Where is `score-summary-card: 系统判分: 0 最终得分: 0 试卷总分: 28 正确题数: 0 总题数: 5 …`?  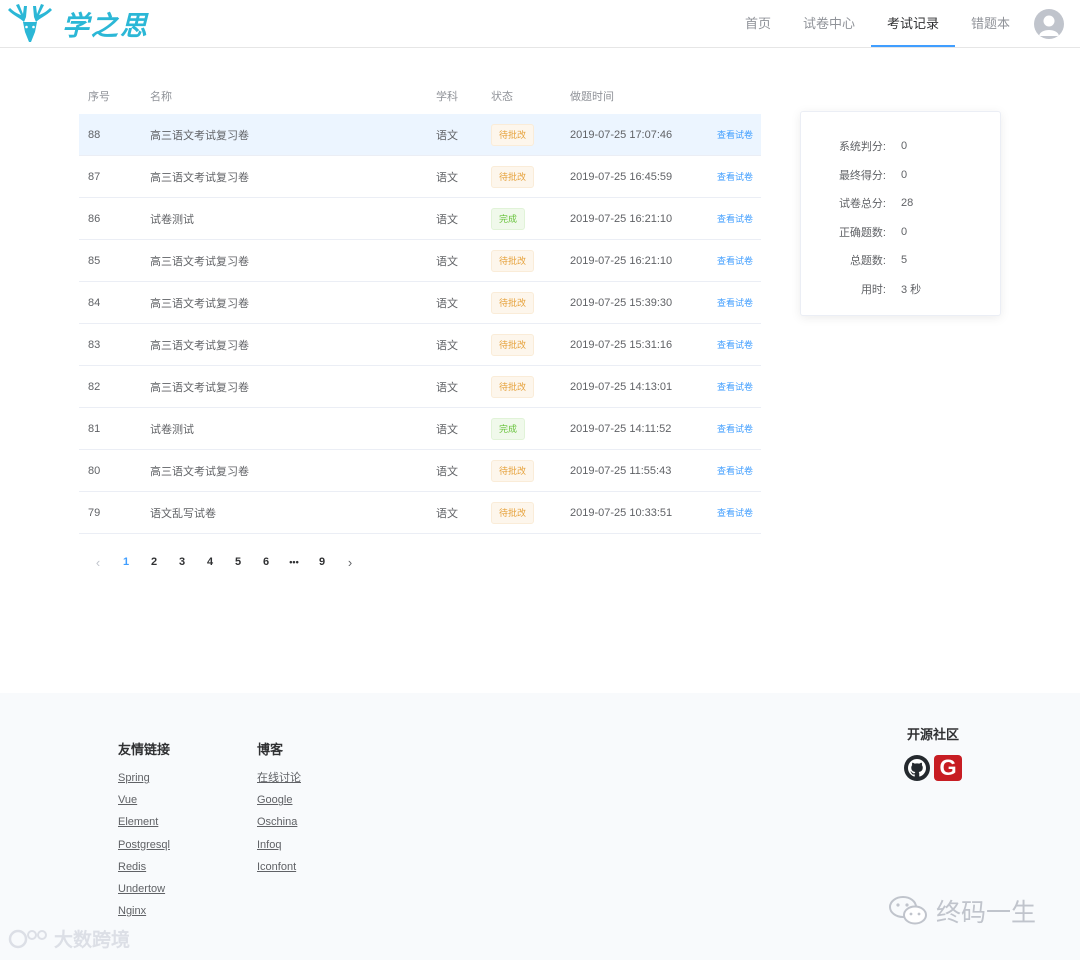
score-summary-card: 系统判分: 0 最终得分: 0 试卷总分: 28 正确题数: 0 总题数: 5 … is located at coordinates (900, 213).